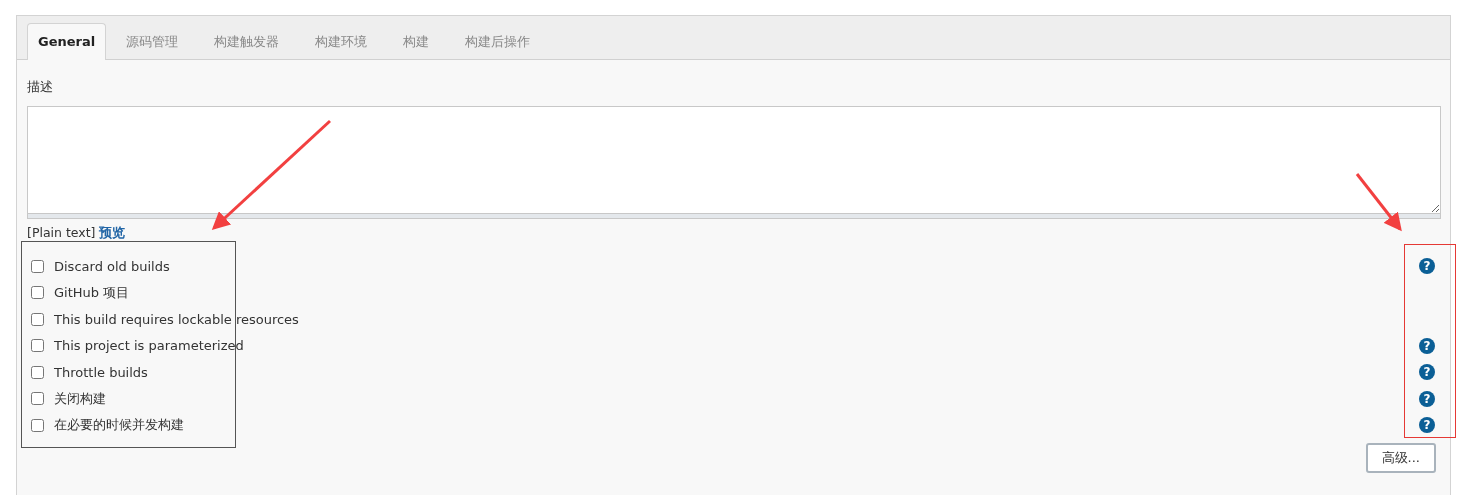 Image resolution: width=1471 pixels, height=495 pixels. What do you see at coordinates (67, 41) in the screenshot?
I see `tab: General` at bounding box center [67, 41].